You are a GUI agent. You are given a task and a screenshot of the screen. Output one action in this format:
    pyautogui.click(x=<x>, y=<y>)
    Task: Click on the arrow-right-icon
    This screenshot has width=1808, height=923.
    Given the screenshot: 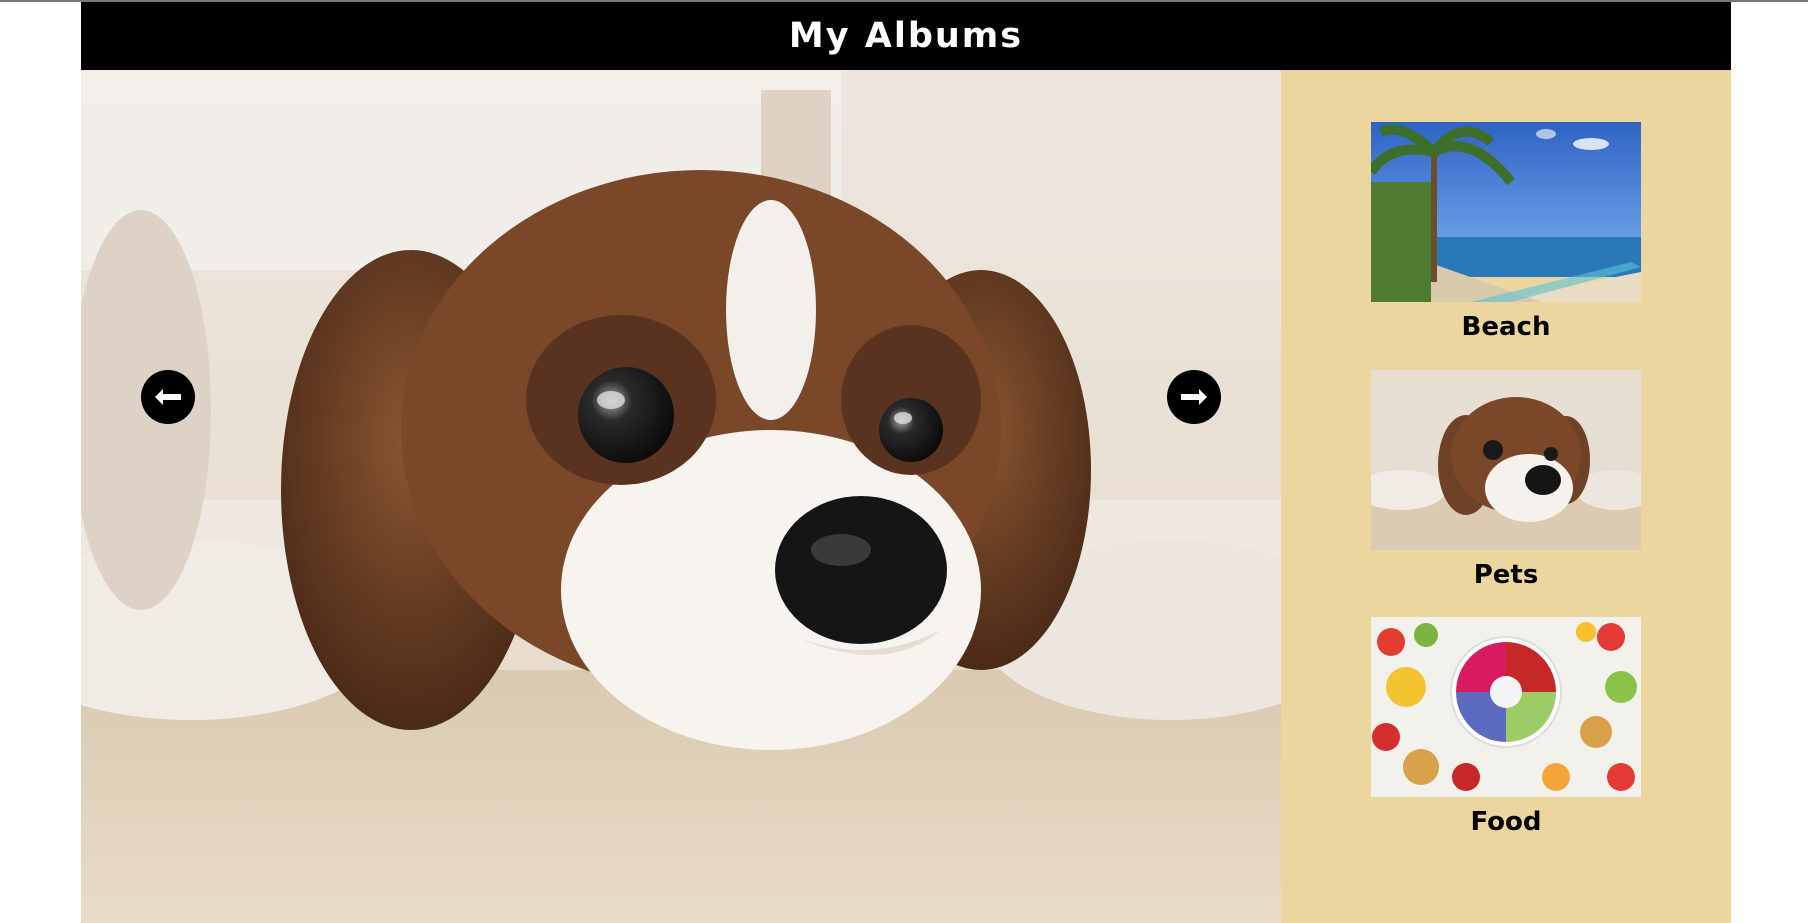 What is the action you would take?
    pyautogui.click(x=1194, y=397)
    